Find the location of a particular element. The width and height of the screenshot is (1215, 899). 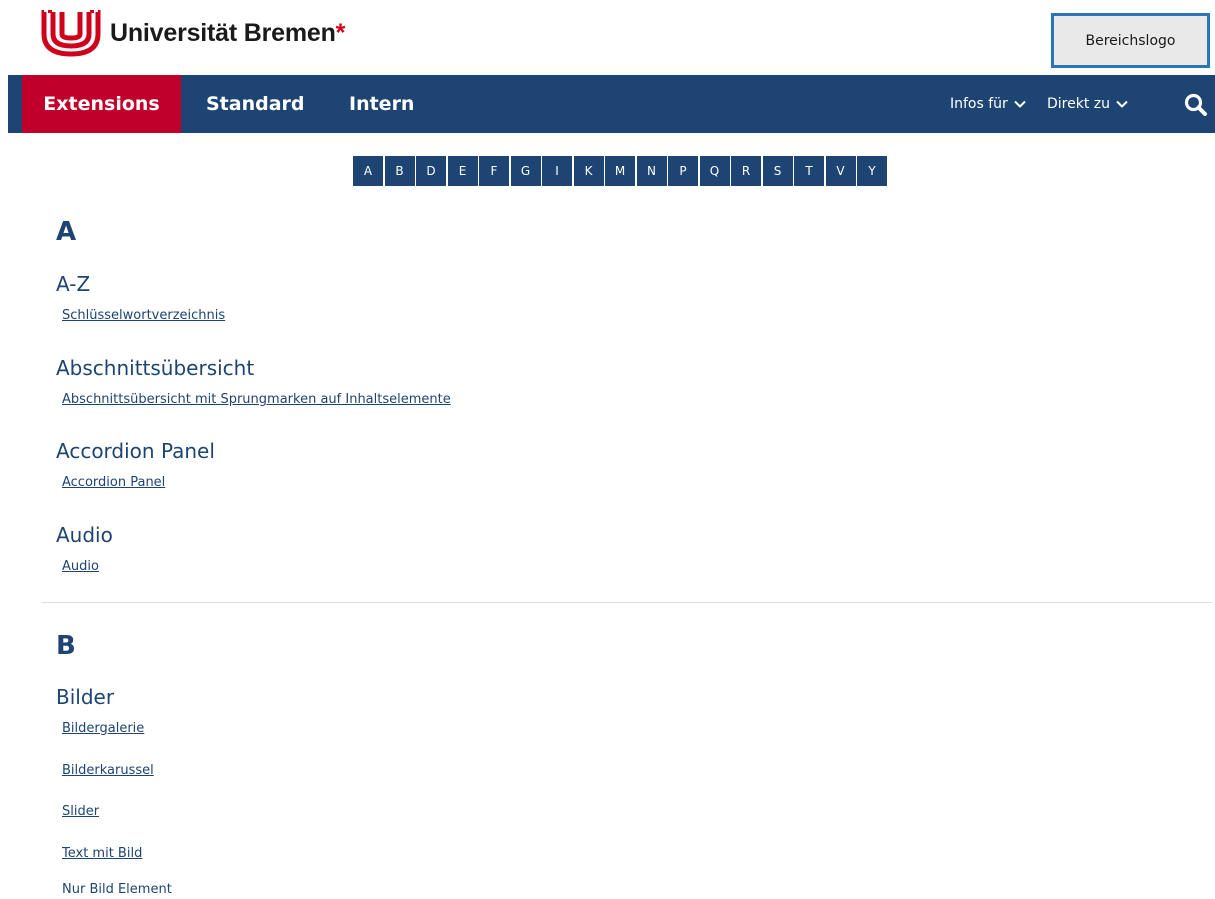

section-letter-a: A is located at coordinates (66, 232).